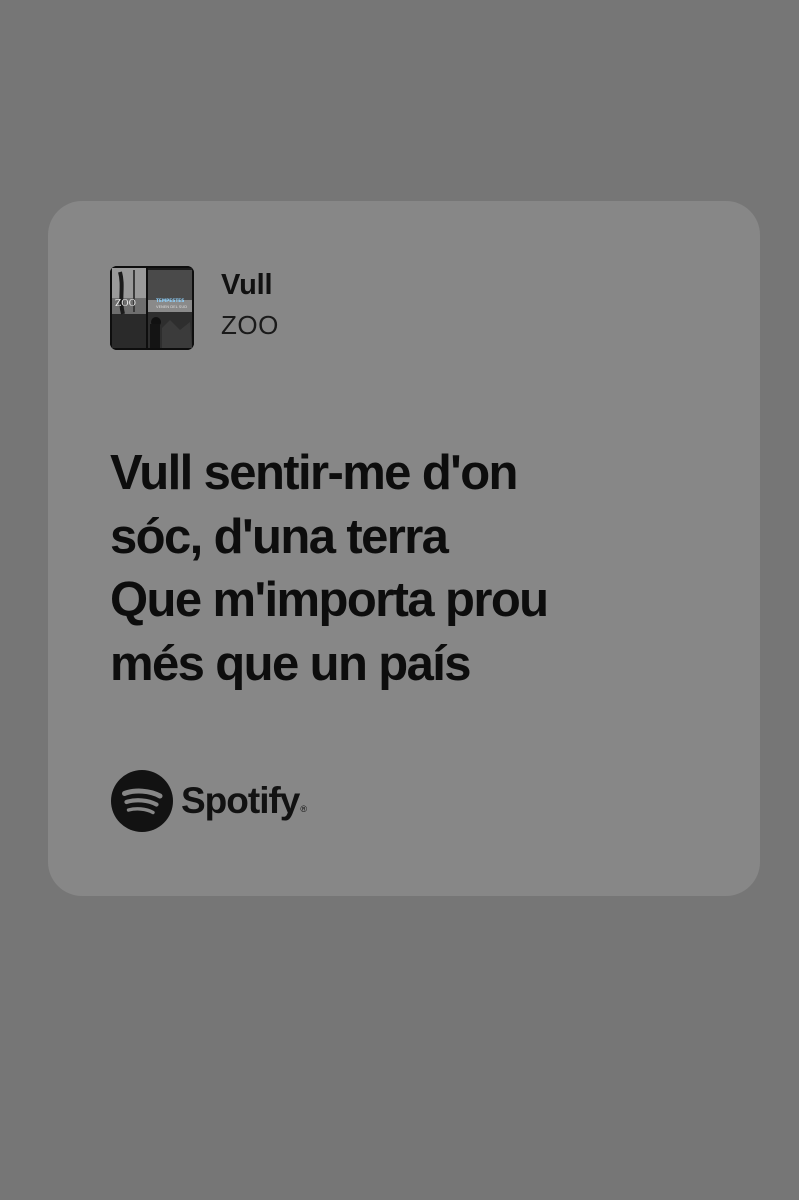  I want to click on lyric-line: Vull sentir-me d'on, so click(314, 473).